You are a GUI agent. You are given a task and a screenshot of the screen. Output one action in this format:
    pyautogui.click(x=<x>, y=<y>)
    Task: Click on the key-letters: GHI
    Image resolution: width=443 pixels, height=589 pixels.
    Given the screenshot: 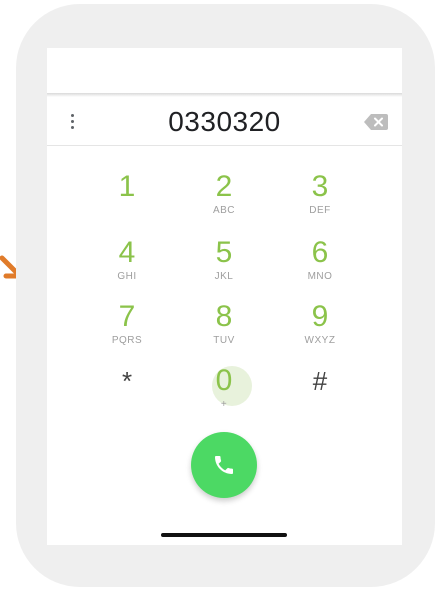 What is the action you would take?
    pyautogui.click(x=127, y=276)
    